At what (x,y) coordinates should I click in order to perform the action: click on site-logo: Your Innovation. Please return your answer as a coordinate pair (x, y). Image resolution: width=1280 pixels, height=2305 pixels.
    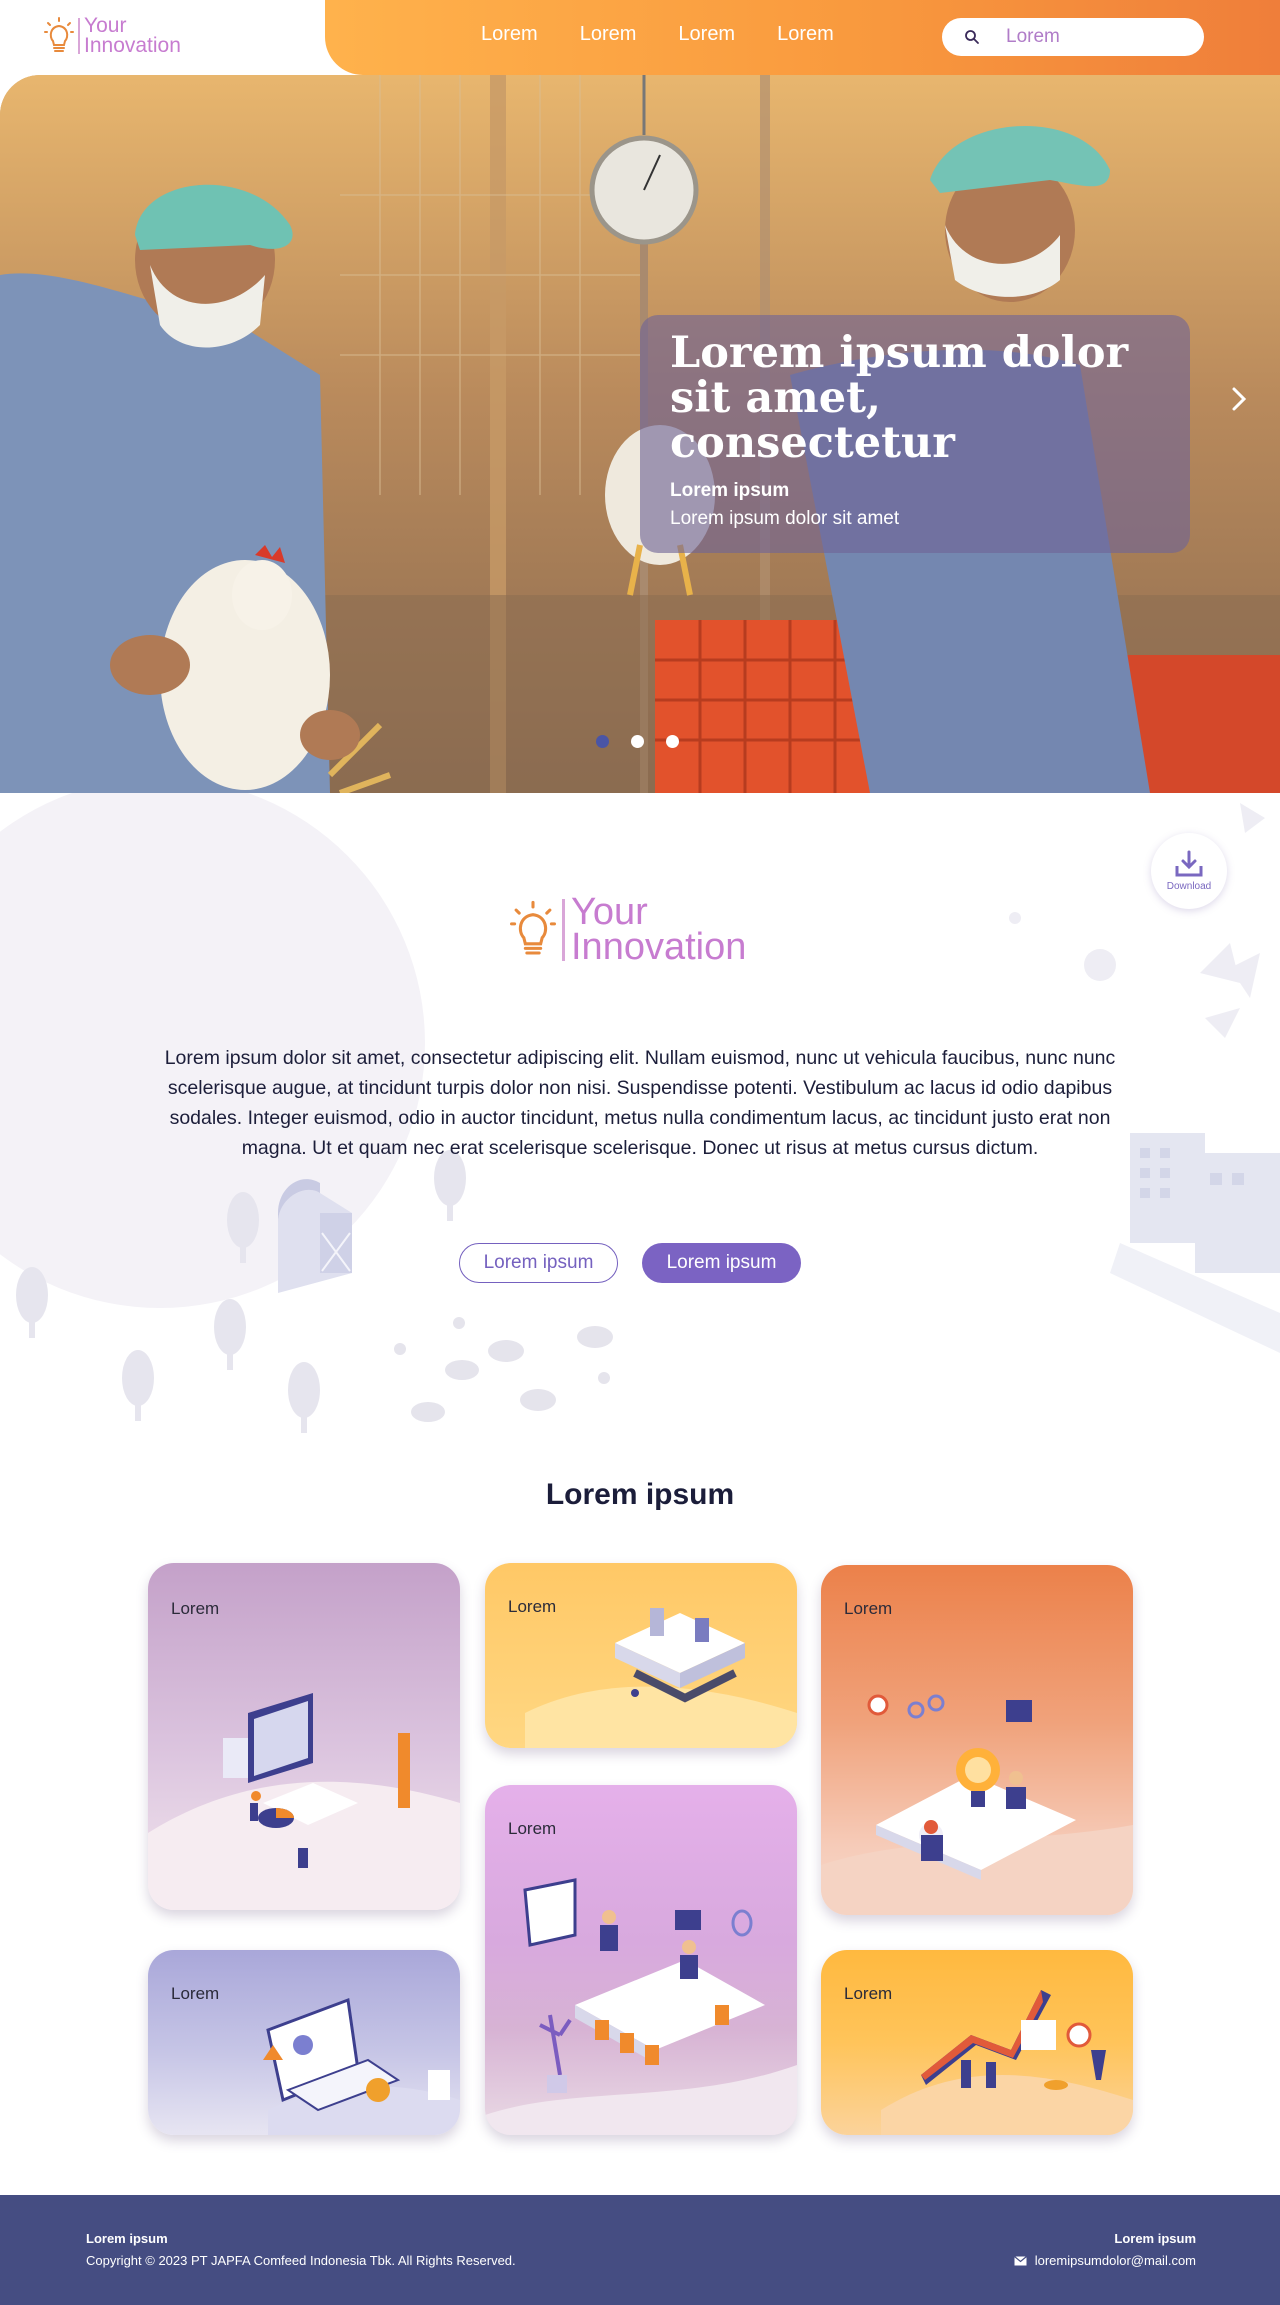
    Looking at the image, I should click on (112, 35).